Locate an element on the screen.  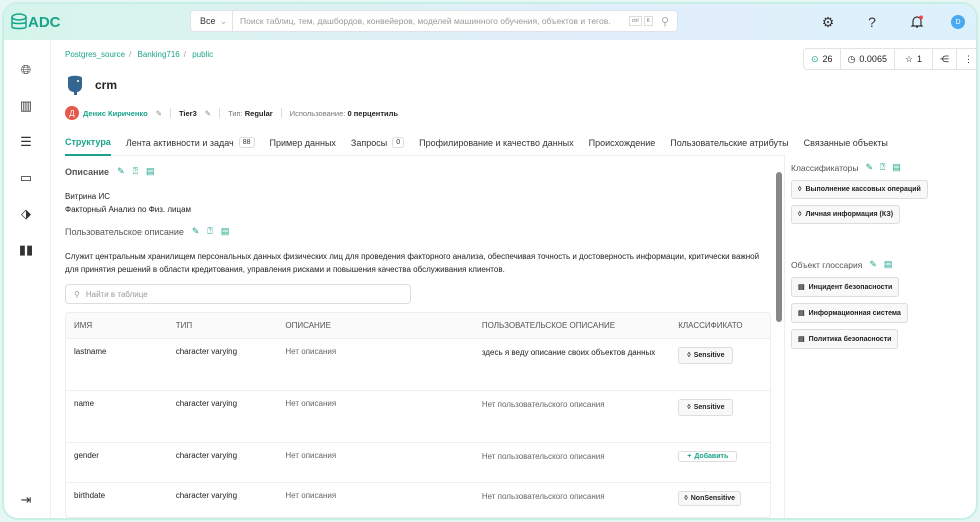
section-title: Классификаторы is located at coordinates (825, 167).